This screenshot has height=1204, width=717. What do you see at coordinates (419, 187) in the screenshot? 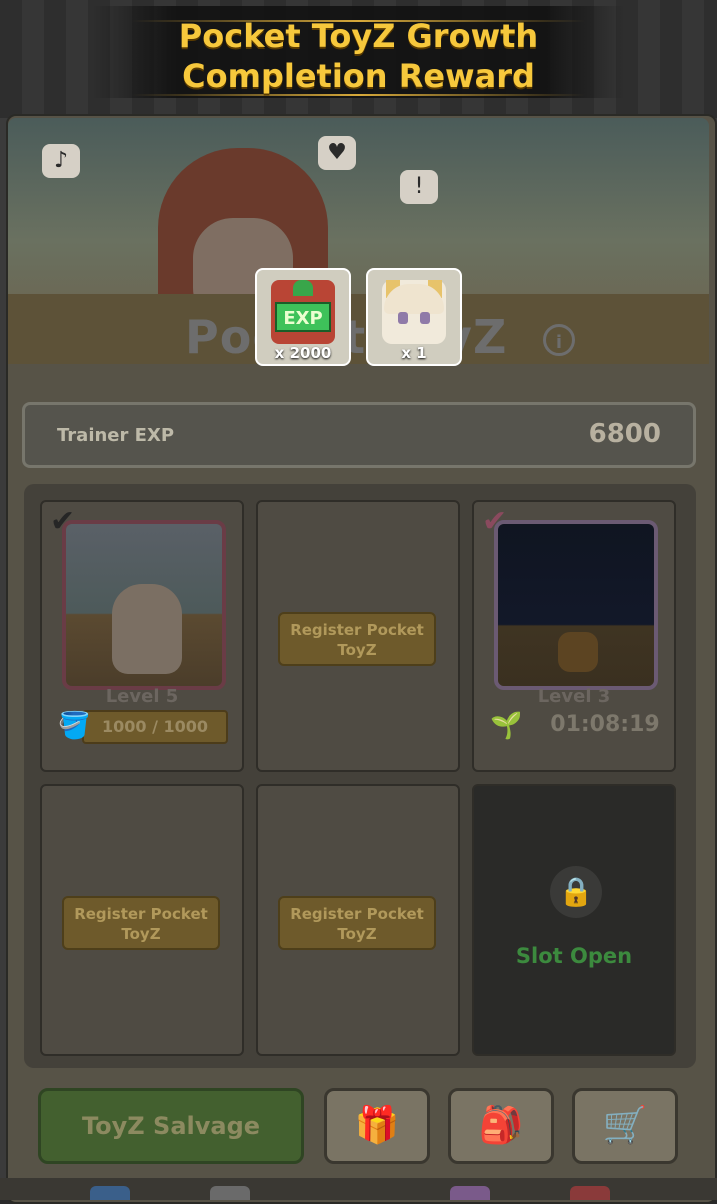
I see `exclamation-icon: !` at bounding box center [419, 187].